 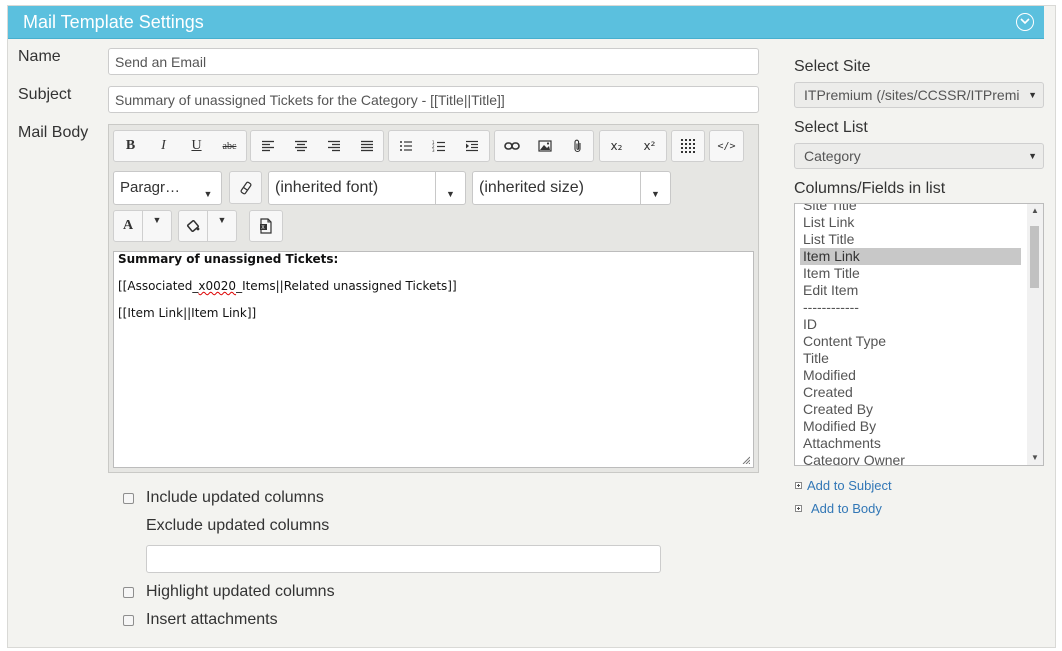 What do you see at coordinates (450, 188) in the screenshot?
I see `caret-down-icon: ▼` at bounding box center [450, 188].